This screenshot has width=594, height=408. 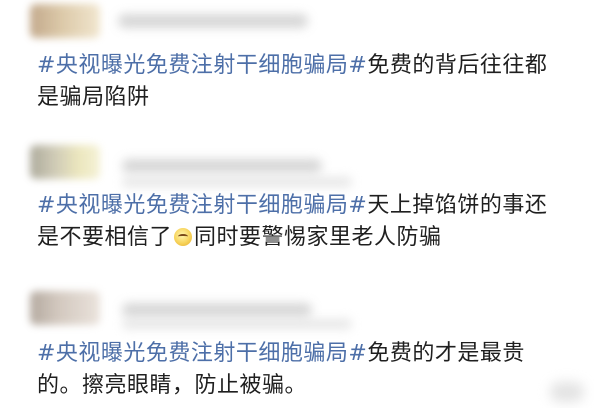 I want to click on action-blurred, so click(x=567, y=392).